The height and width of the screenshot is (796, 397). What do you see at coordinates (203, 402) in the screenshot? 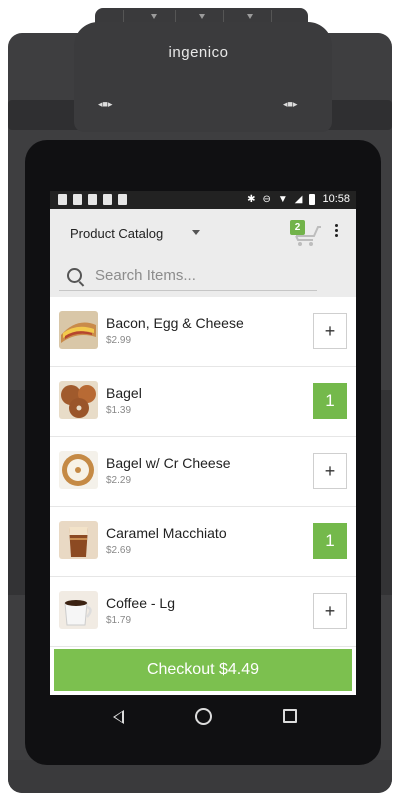
I see `list-item: Bagel $1.39 1` at bounding box center [203, 402].